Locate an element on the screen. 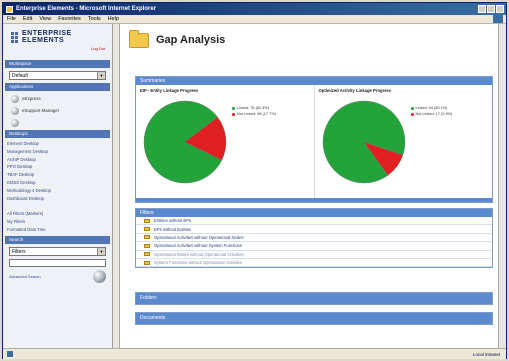  chart-title: EIP - Entity Linkage Progress is located at coordinates (169, 90).